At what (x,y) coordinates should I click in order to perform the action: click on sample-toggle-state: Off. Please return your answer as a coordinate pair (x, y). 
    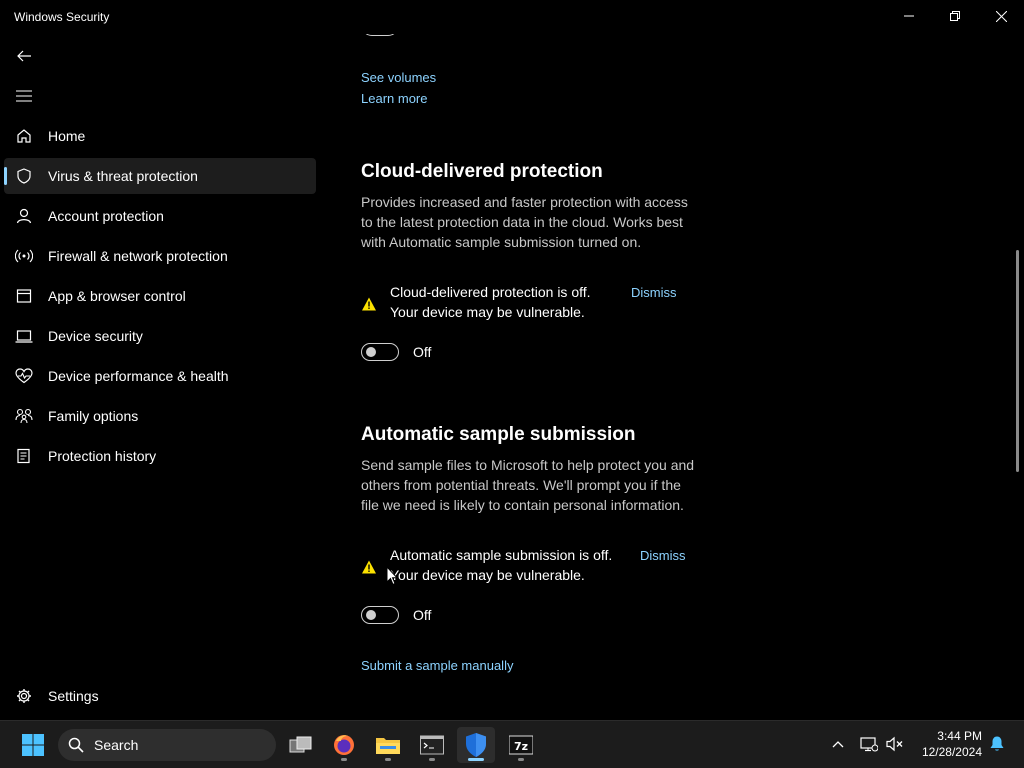
    Looking at the image, I should click on (422, 615).